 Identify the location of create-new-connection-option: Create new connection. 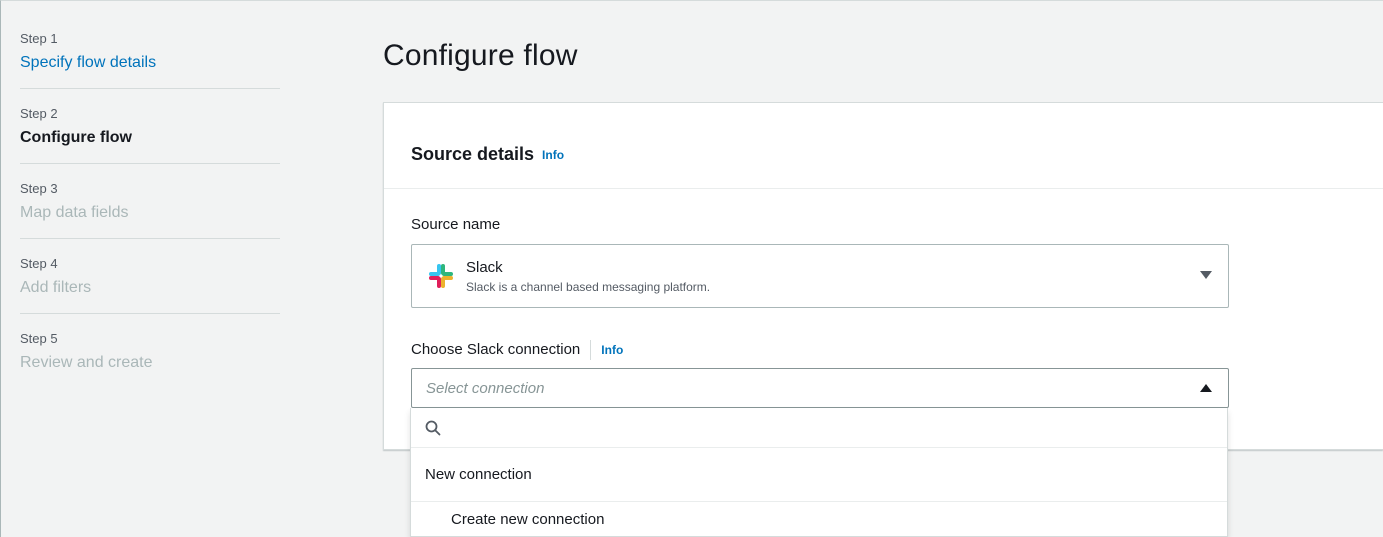
(819, 519).